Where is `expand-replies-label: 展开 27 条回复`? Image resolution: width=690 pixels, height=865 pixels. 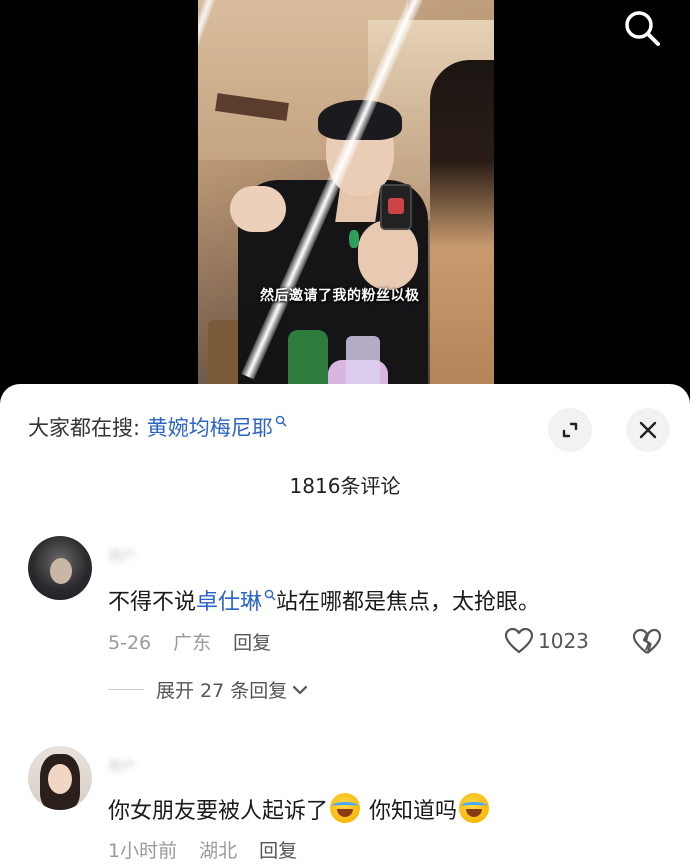
expand-replies-label: 展开 27 条回复 is located at coordinates (222, 691).